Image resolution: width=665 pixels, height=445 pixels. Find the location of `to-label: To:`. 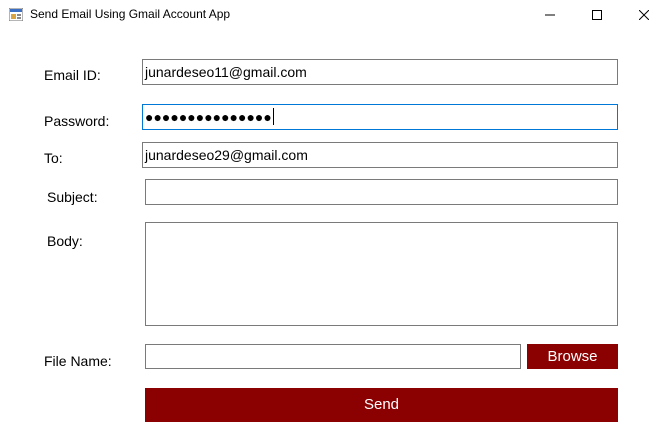

to-label: To: is located at coordinates (53, 158).